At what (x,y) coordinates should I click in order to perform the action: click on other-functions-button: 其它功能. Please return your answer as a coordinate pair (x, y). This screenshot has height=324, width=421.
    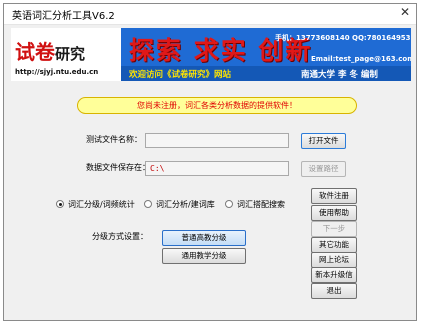
    Looking at the image, I should click on (334, 245).